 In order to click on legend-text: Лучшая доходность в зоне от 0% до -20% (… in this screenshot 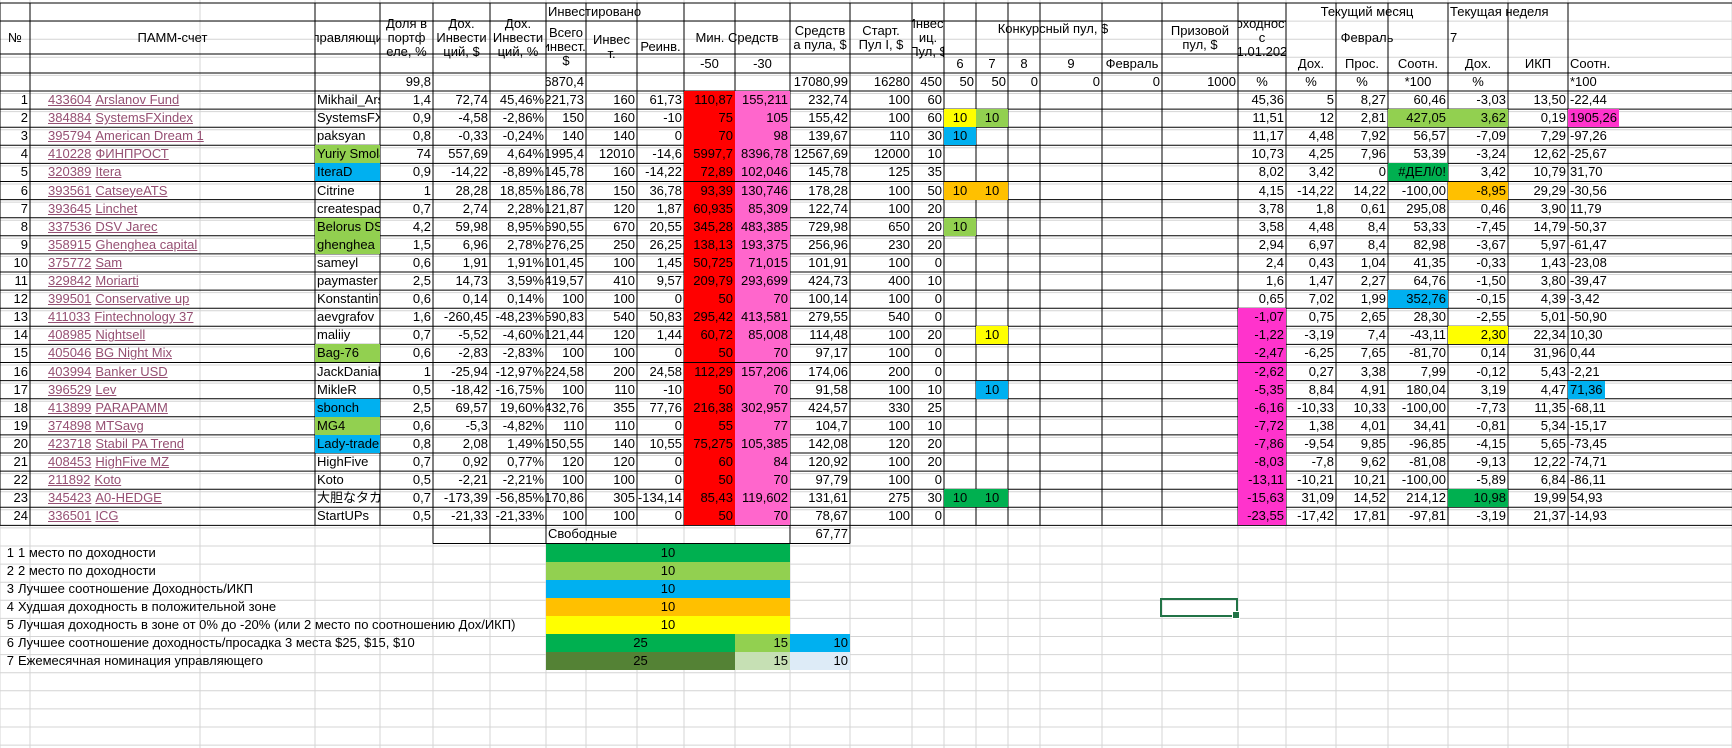, I will do `click(281, 625)`.